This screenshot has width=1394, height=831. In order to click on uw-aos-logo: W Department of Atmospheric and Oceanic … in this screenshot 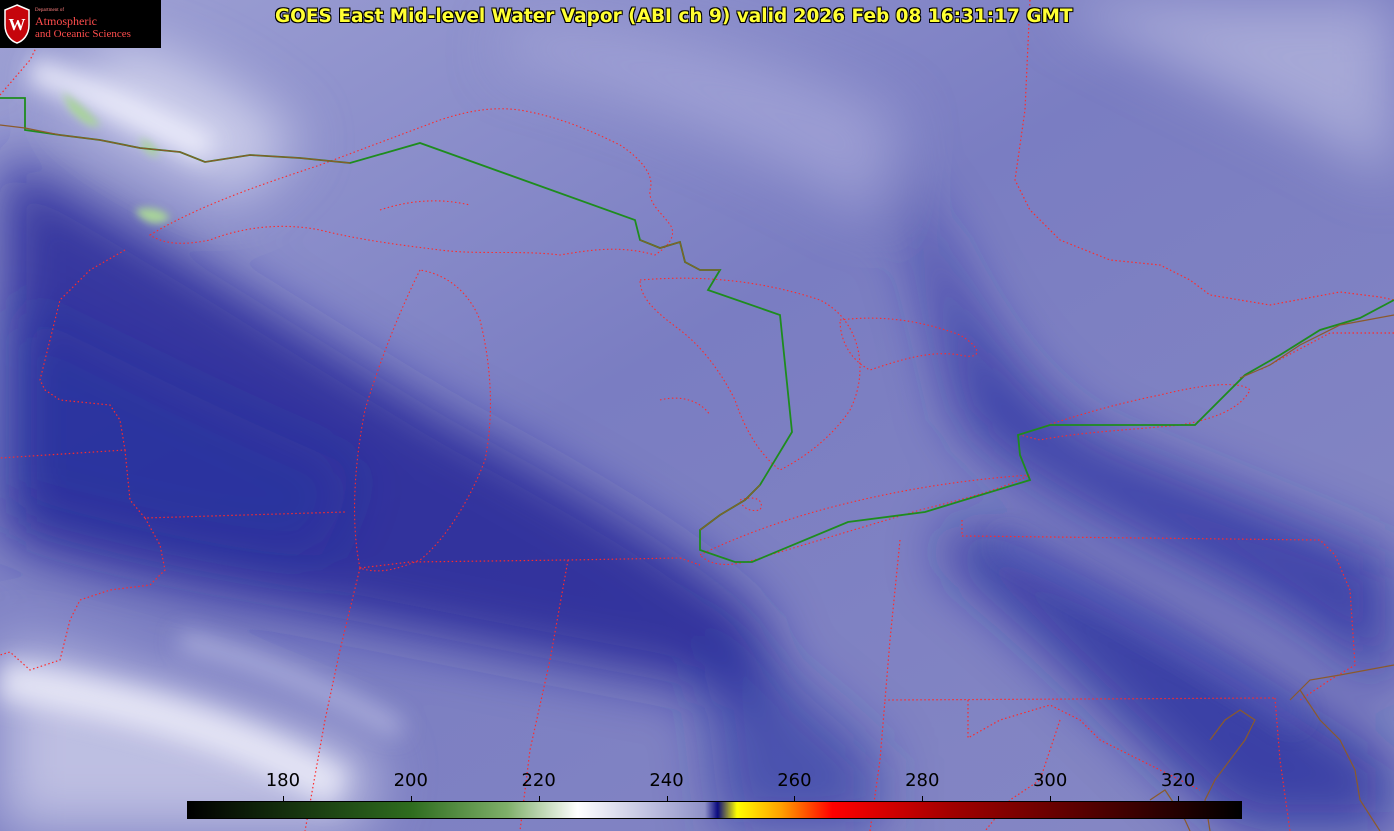, I will do `click(80, 24)`.